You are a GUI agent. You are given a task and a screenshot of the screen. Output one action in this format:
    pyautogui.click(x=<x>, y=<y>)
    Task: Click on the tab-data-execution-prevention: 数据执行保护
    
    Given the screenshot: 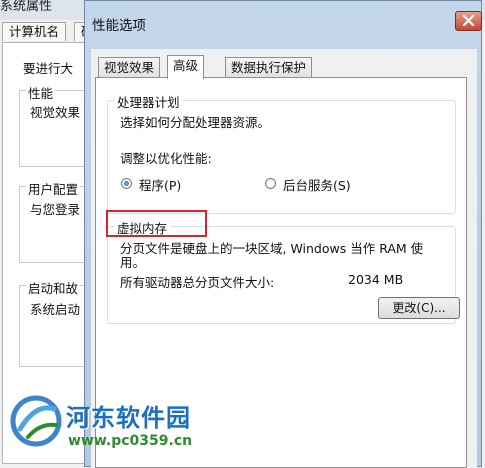 What is the action you would take?
    pyautogui.click(x=269, y=67)
    